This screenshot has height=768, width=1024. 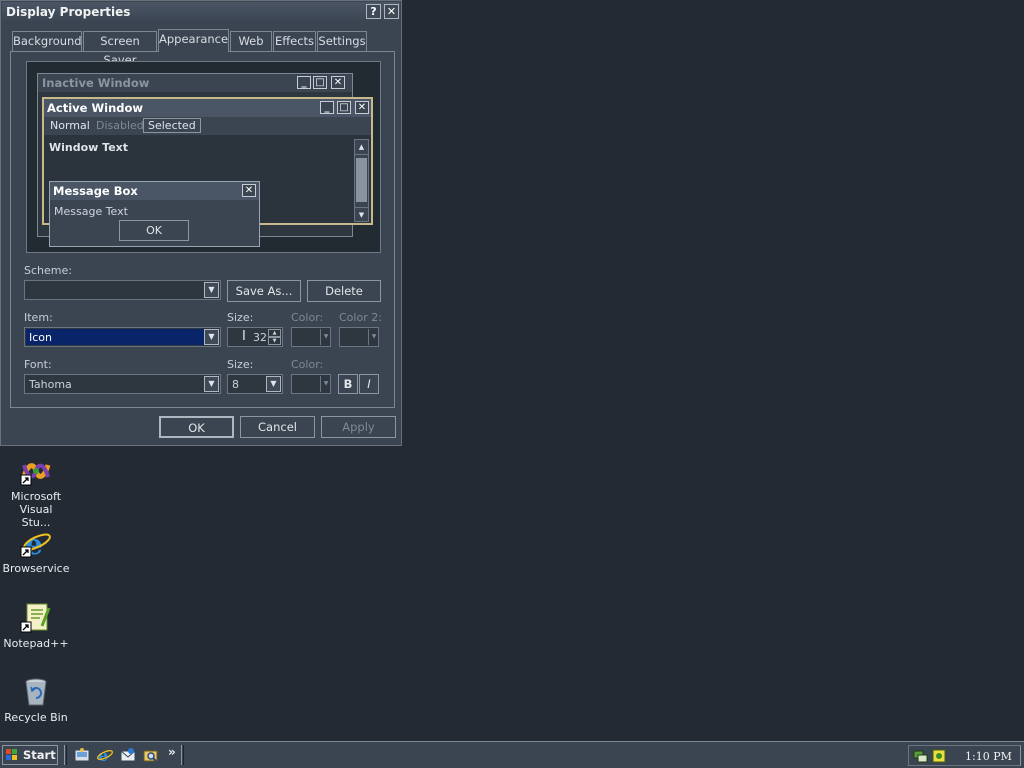 What do you see at coordinates (294, 41) in the screenshot?
I see `tab-effects: Effects` at bounding box center [294, 41].